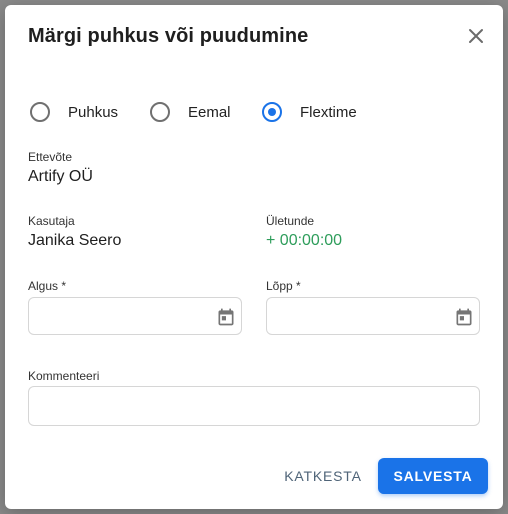 This screenshot has height=514, width=508. What do you see at coordinates (93, 112) in the screenshot?
I see `radio-label: Puhkus` at bounding box center [93, 112].